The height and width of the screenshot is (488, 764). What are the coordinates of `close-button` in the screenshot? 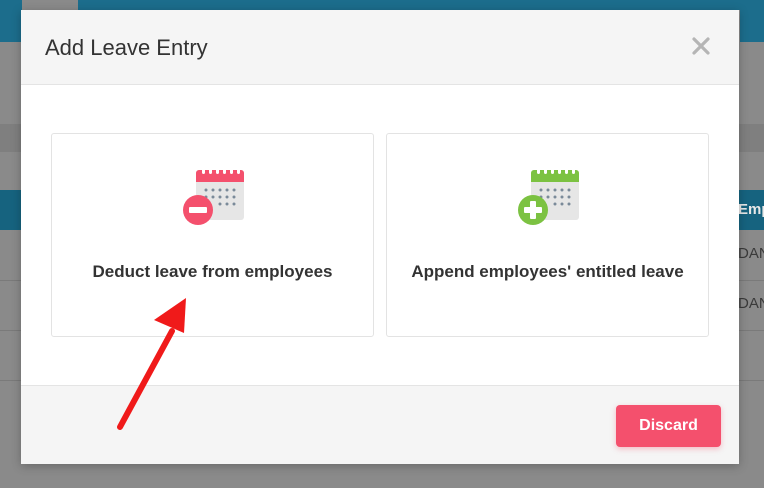 It's located at (701, 46).